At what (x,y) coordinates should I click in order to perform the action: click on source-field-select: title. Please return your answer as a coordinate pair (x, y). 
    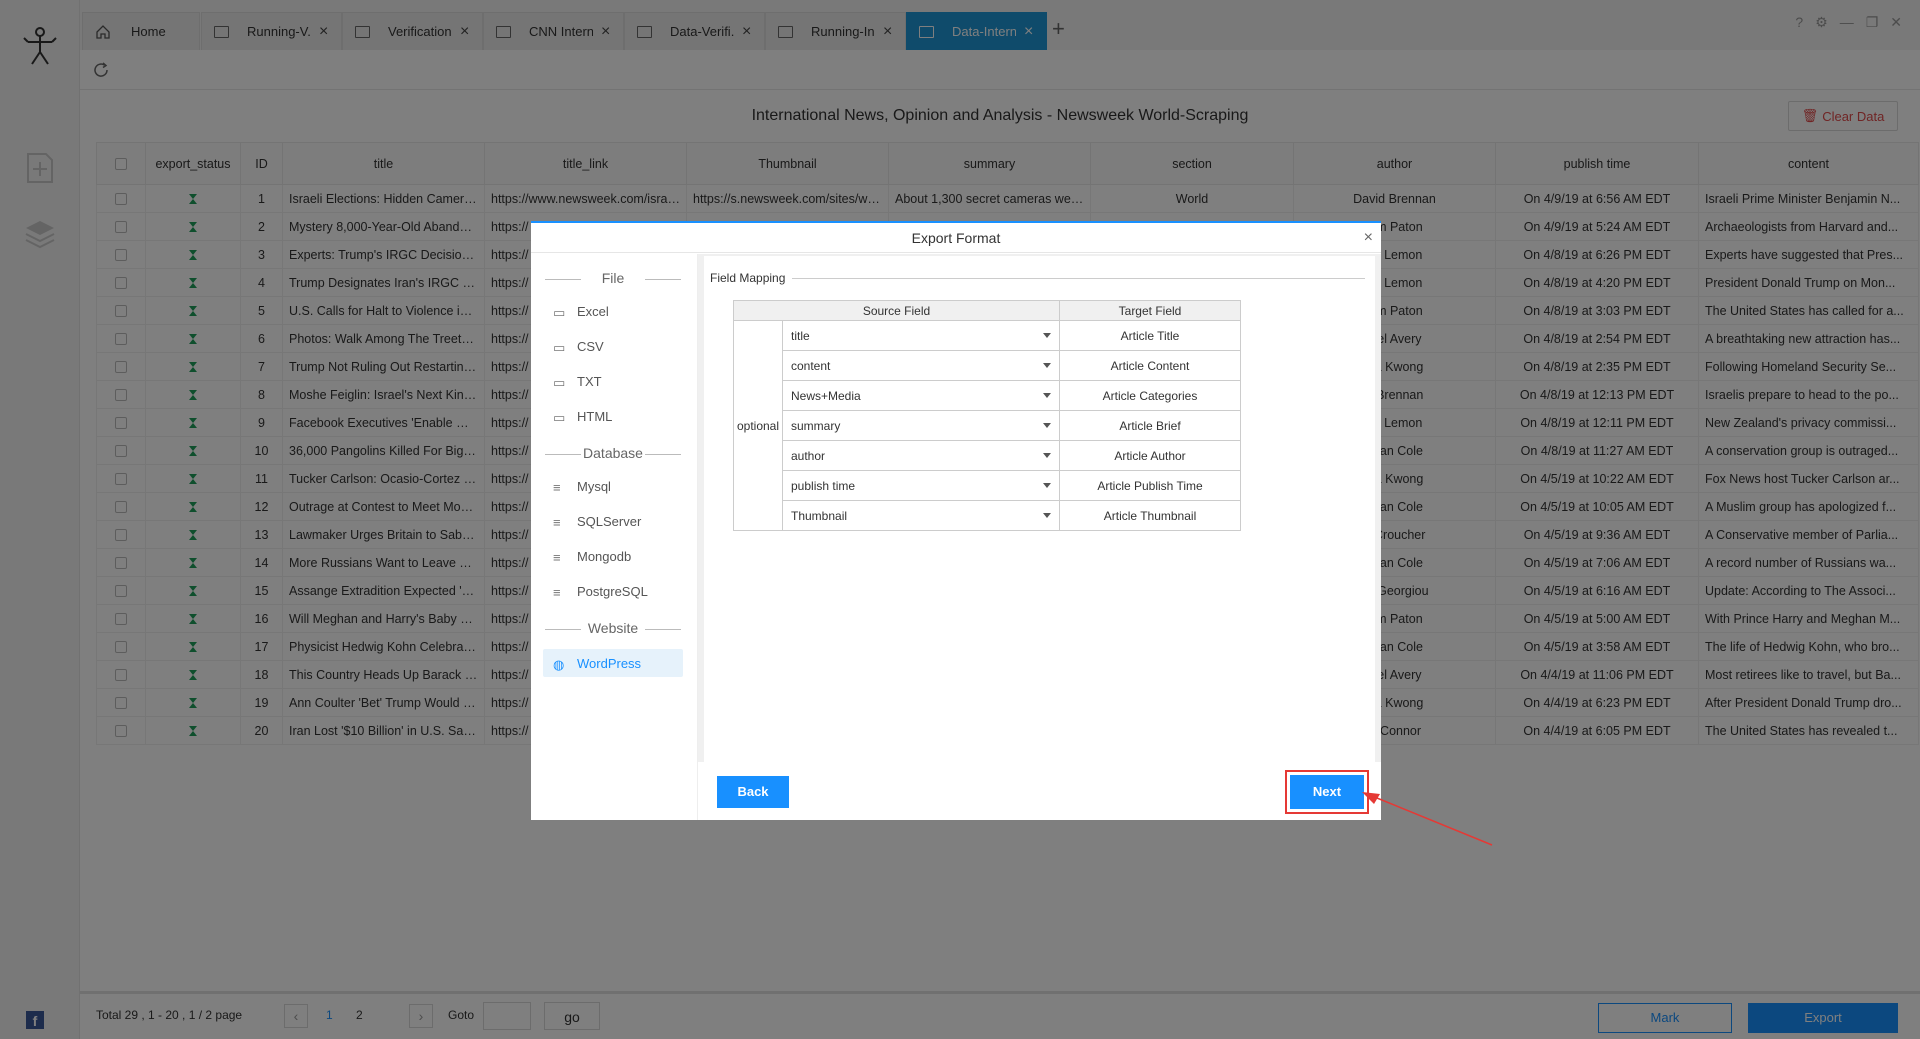
    Looking at the image, I should click on (921, 335).